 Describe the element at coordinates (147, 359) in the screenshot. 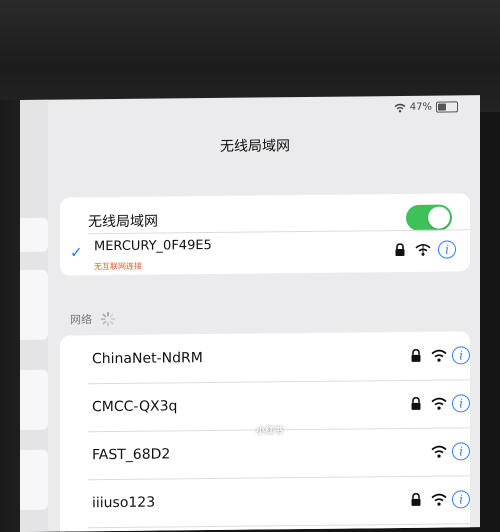

I see `network-name: ChinaNet-NdRM` at that location.